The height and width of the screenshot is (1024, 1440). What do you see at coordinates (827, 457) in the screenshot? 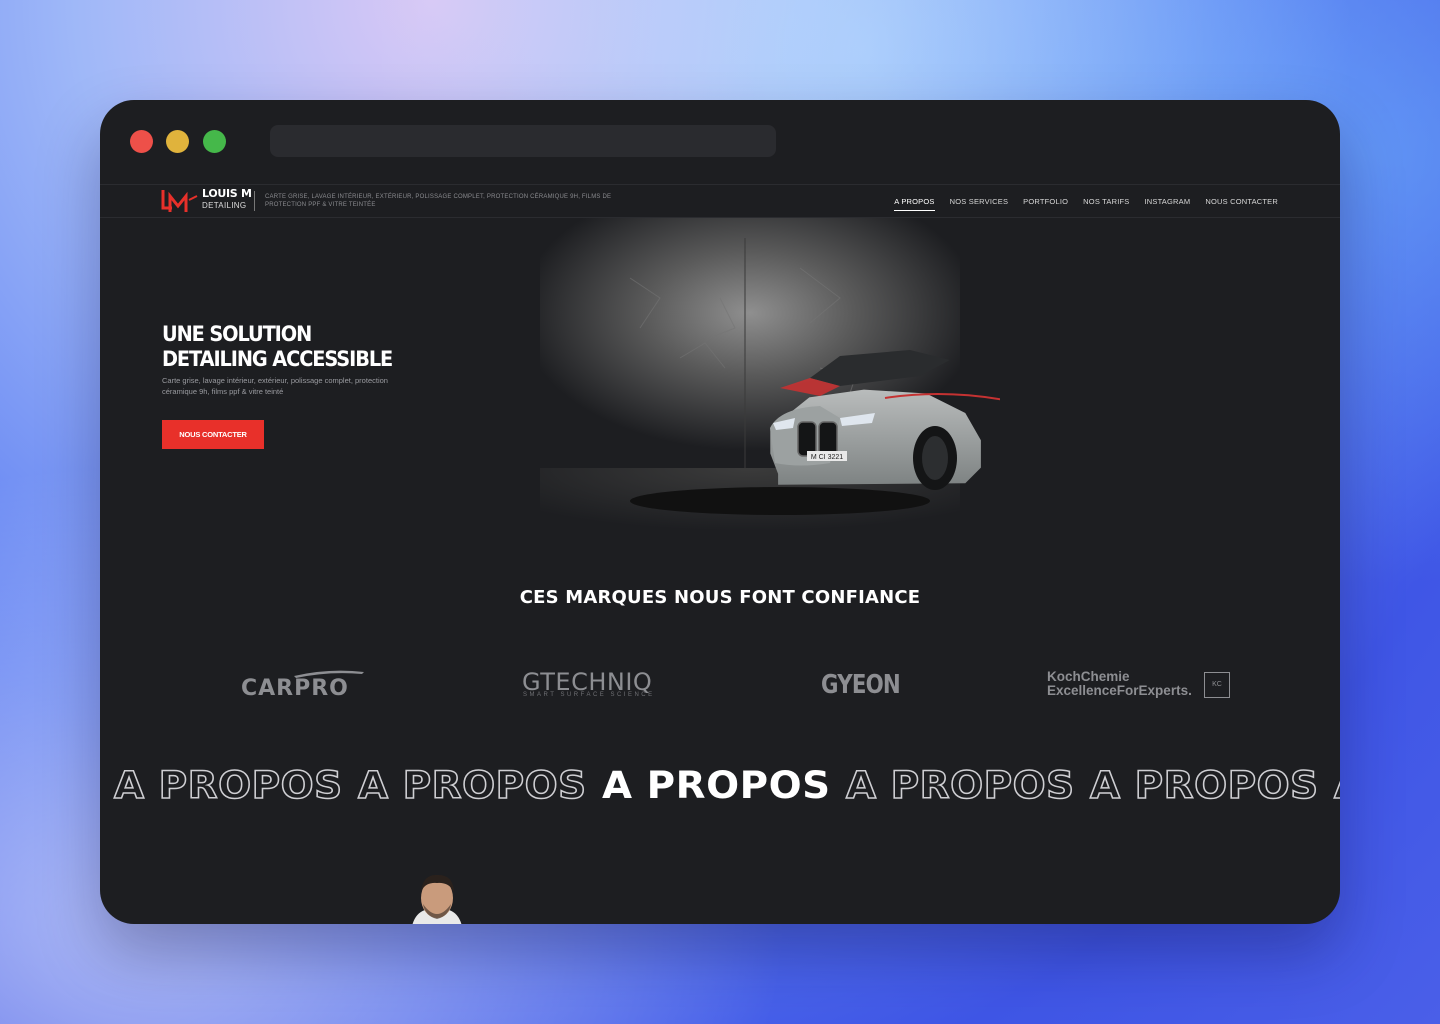
I see `license-plate: M CI 3221` at bounding box center [827, 457].